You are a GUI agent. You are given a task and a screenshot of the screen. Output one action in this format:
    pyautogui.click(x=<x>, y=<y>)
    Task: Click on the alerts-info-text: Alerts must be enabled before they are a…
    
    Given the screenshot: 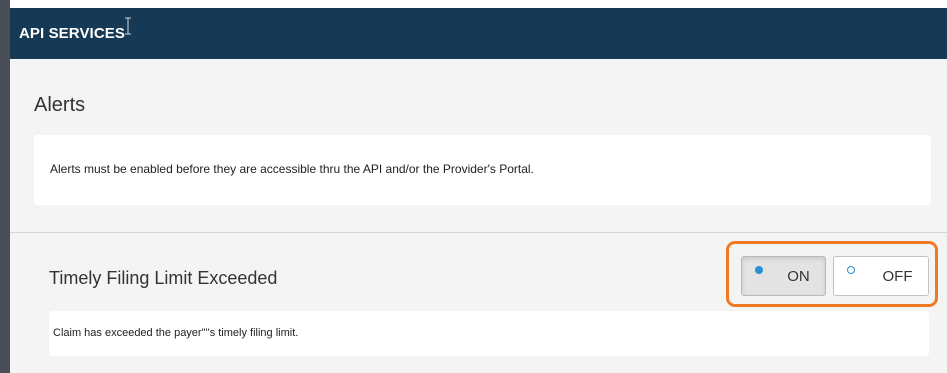 What is the action you would take?
    pyautogui.click(x=292, y=169)
    